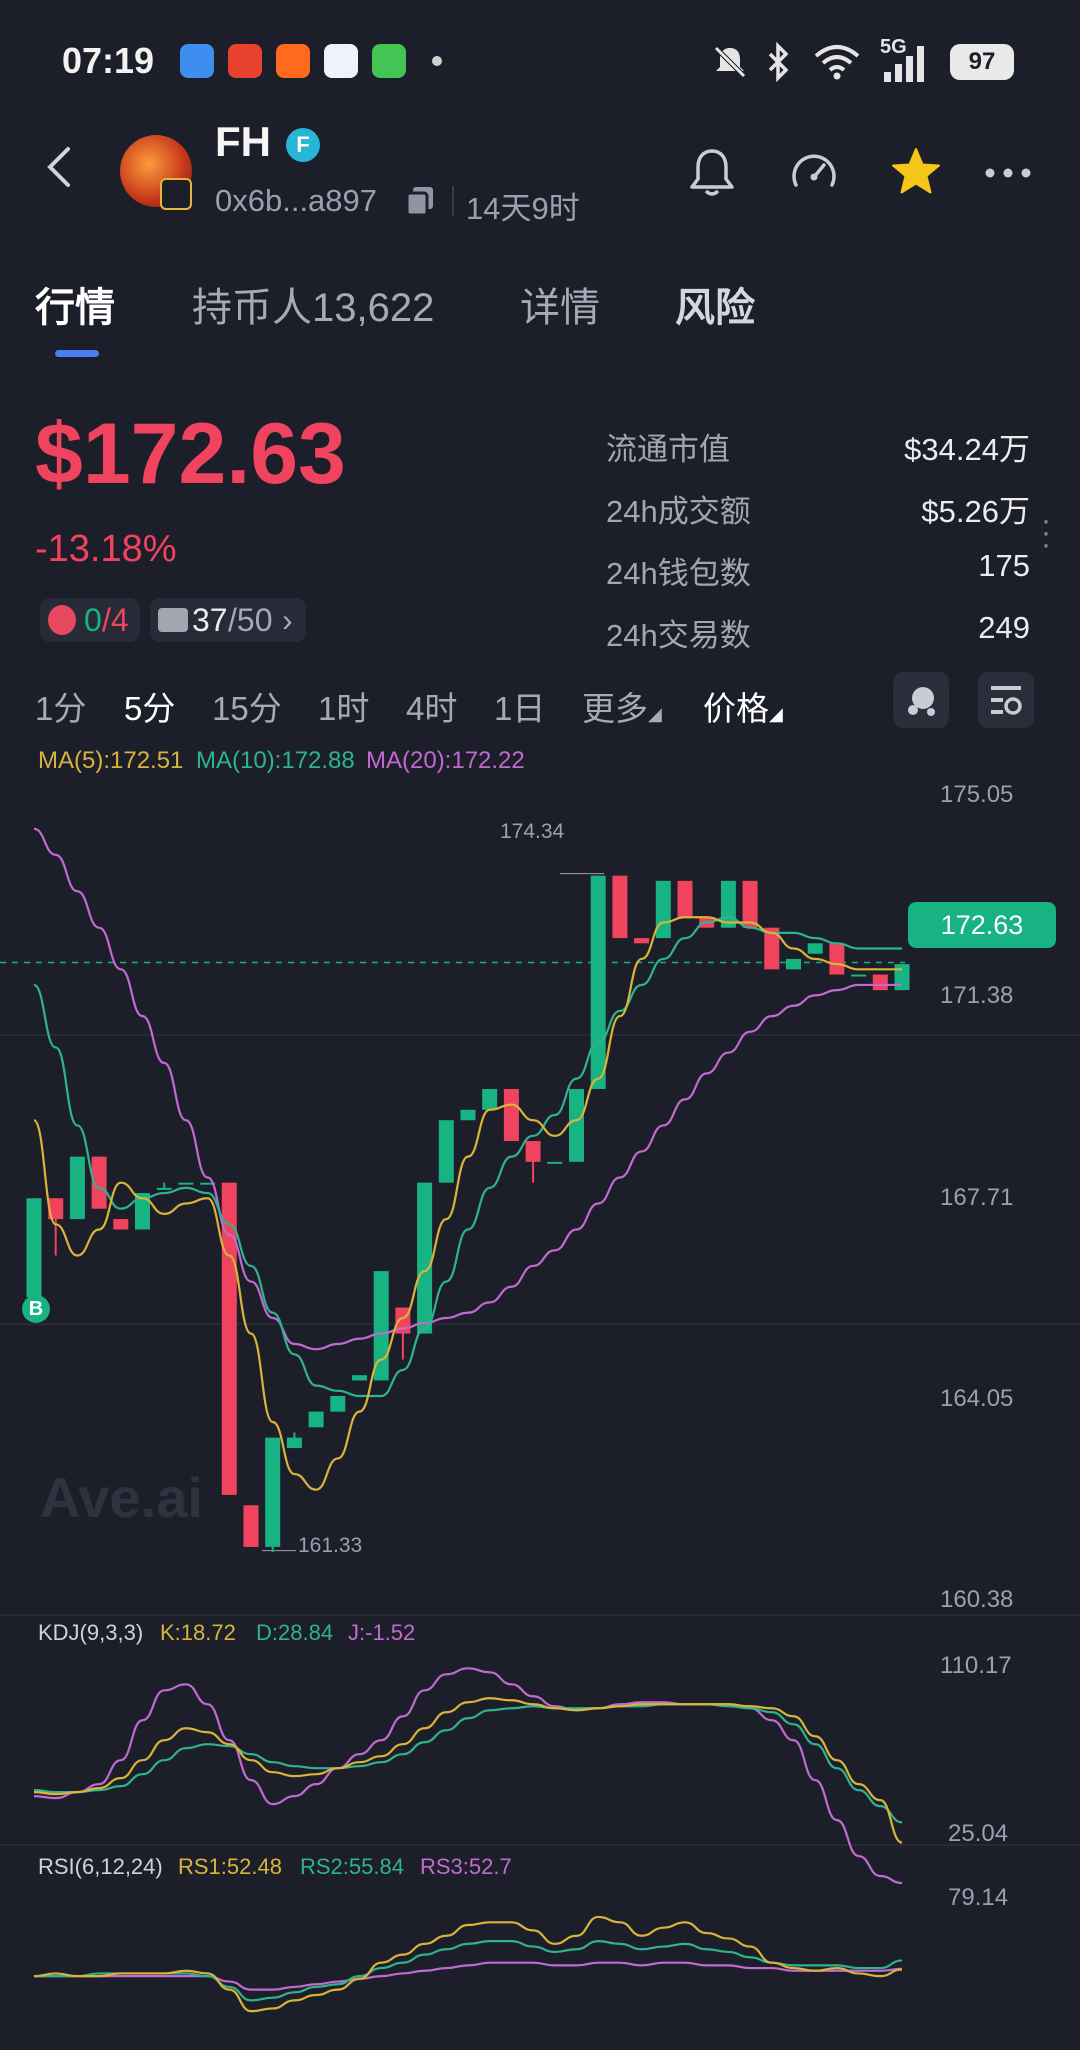 The height and width of the screenshot is (2050, 1080). I want to click on watermark-logo: Ave.ai, so click(121, 1497).